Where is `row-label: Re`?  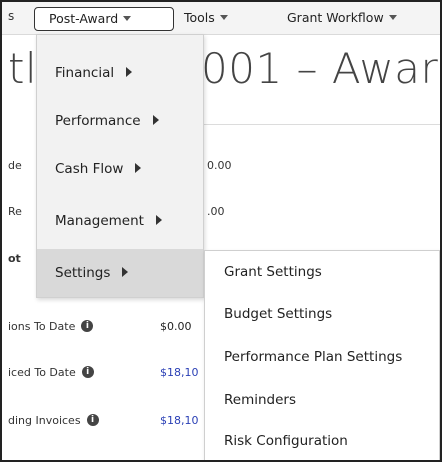
row-label: Re is located at coordinates (15, 211).